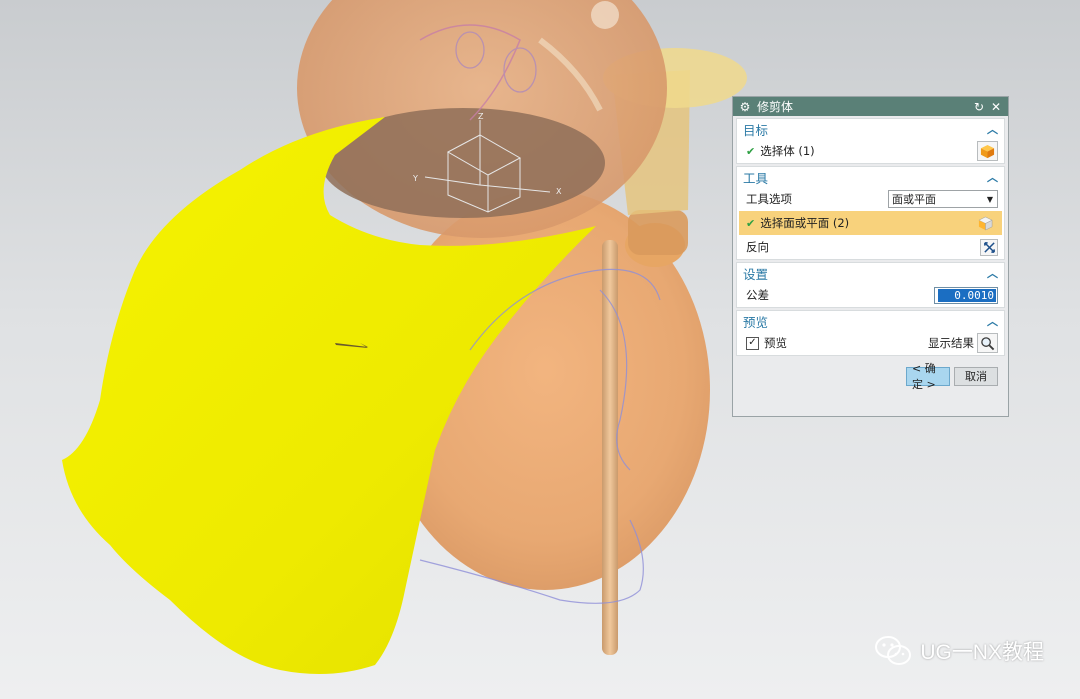 The image size is (1080, 699). Describe the element at coordinates (976, 376) in the screenshot. I see `cancel-button: 取消` at that location.